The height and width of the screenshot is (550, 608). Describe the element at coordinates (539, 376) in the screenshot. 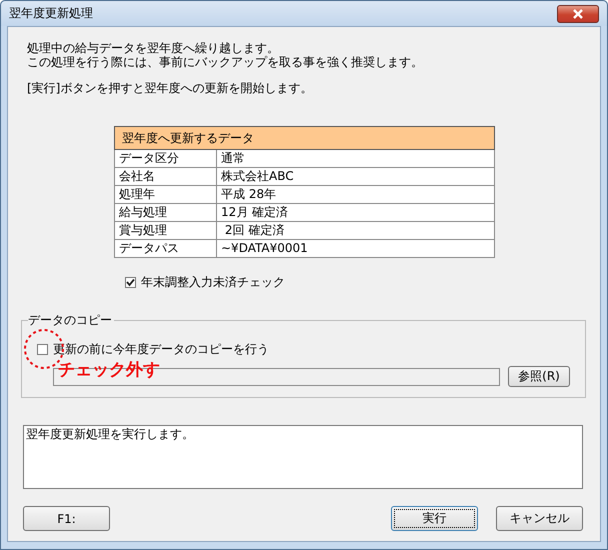

I see `browse-button: 参照(R)` at that location.